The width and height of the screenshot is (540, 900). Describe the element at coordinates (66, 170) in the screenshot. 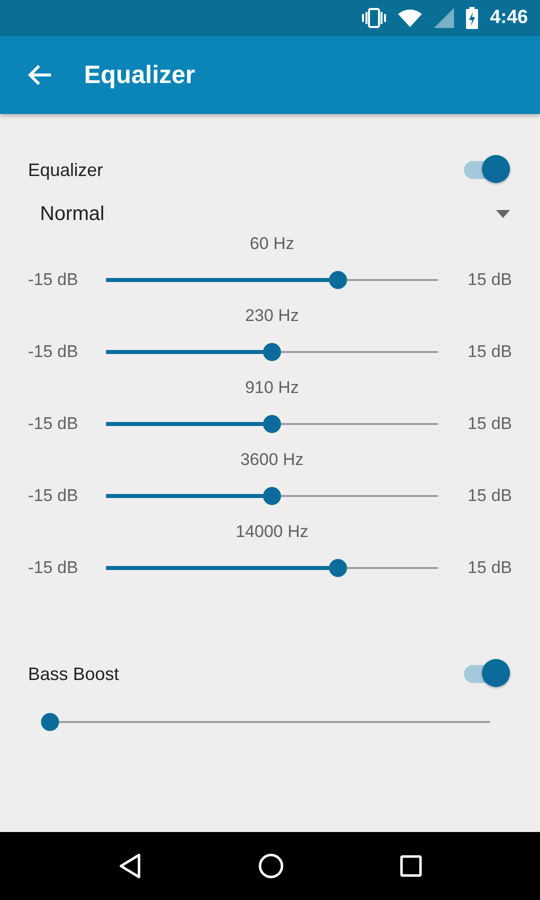

I see `equalizer-label: Equalizer` at that location.